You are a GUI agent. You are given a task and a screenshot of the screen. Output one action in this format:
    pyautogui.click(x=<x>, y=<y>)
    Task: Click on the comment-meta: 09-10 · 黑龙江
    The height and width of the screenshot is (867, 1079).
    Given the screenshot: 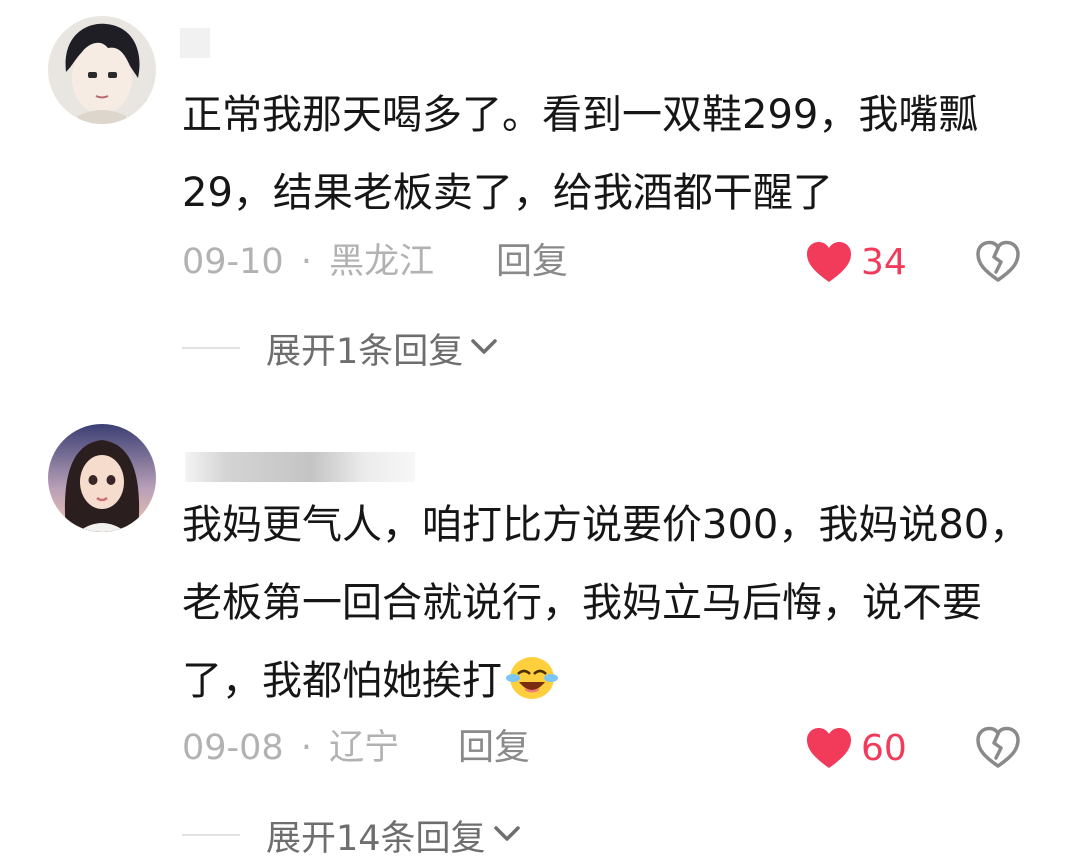 What is the action you would take?
    pyautogui.click(x=308, y=262)
    